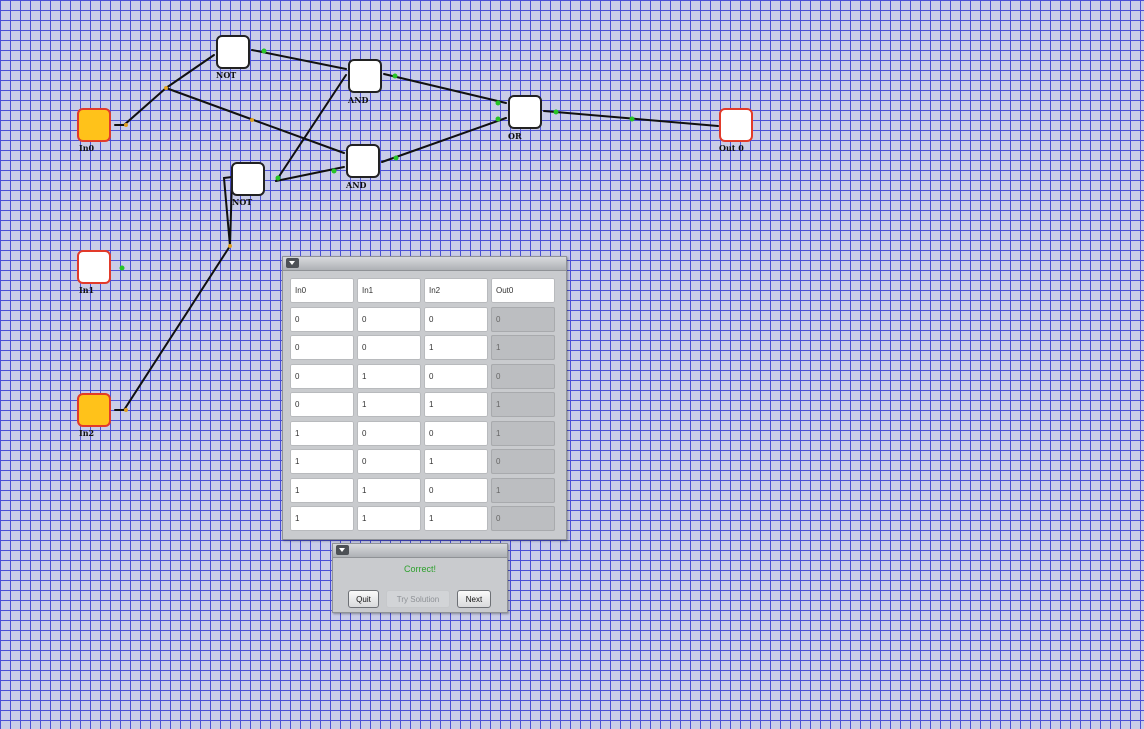 This screenshot has height=729, width=1144. I want to click on input-in2, so click(94, 410).